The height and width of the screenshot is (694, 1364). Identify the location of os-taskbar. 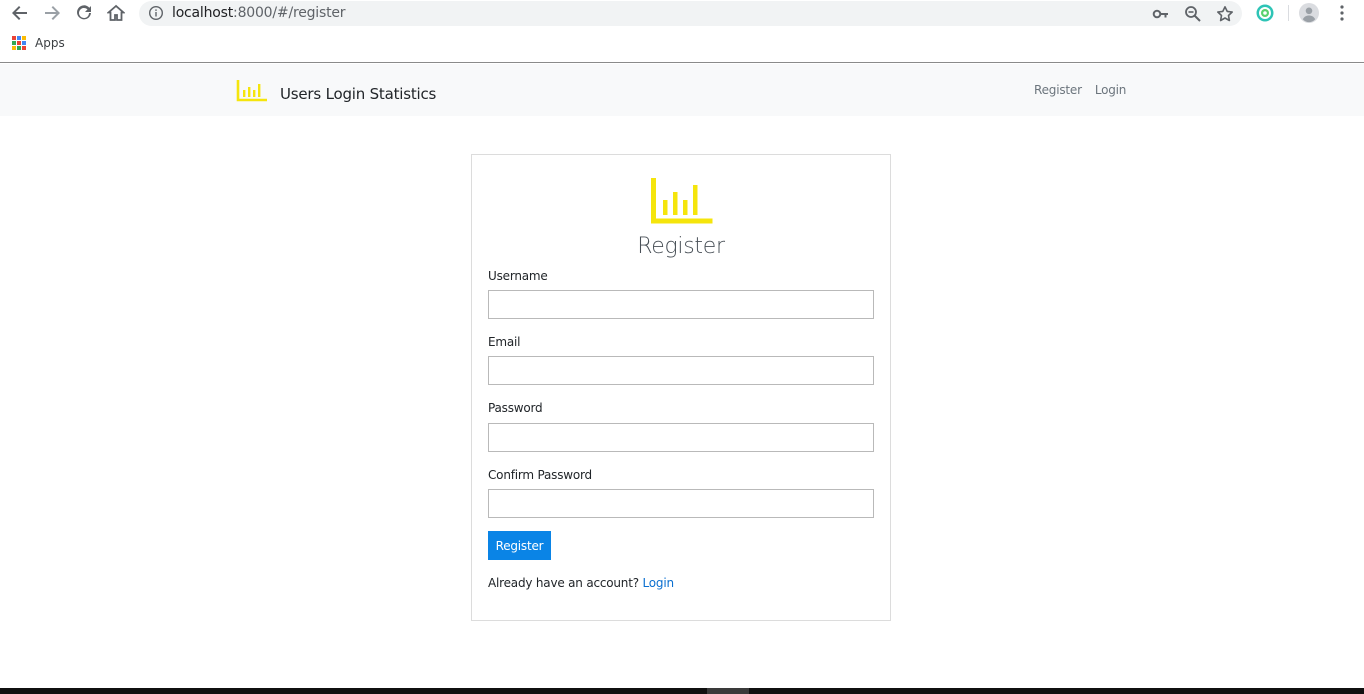
(682, 691).